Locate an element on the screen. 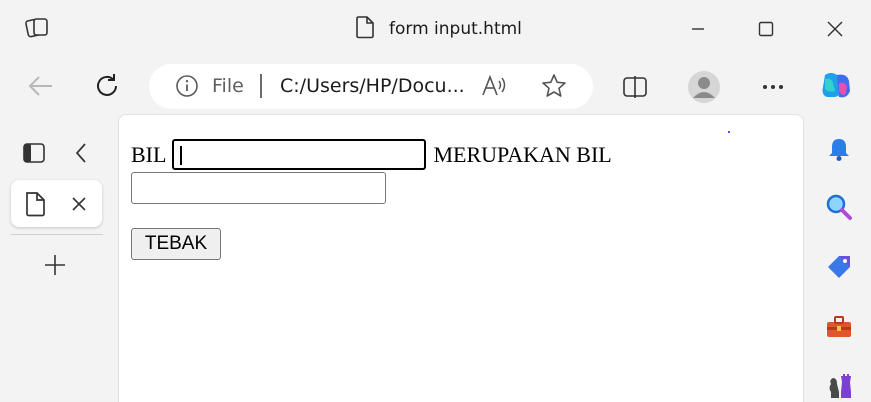 Image resolution: width=871 pixels, height=402 pixels. label-merupakan-bil: MERUPAKAN BIL is located at coordinates (522, 154).